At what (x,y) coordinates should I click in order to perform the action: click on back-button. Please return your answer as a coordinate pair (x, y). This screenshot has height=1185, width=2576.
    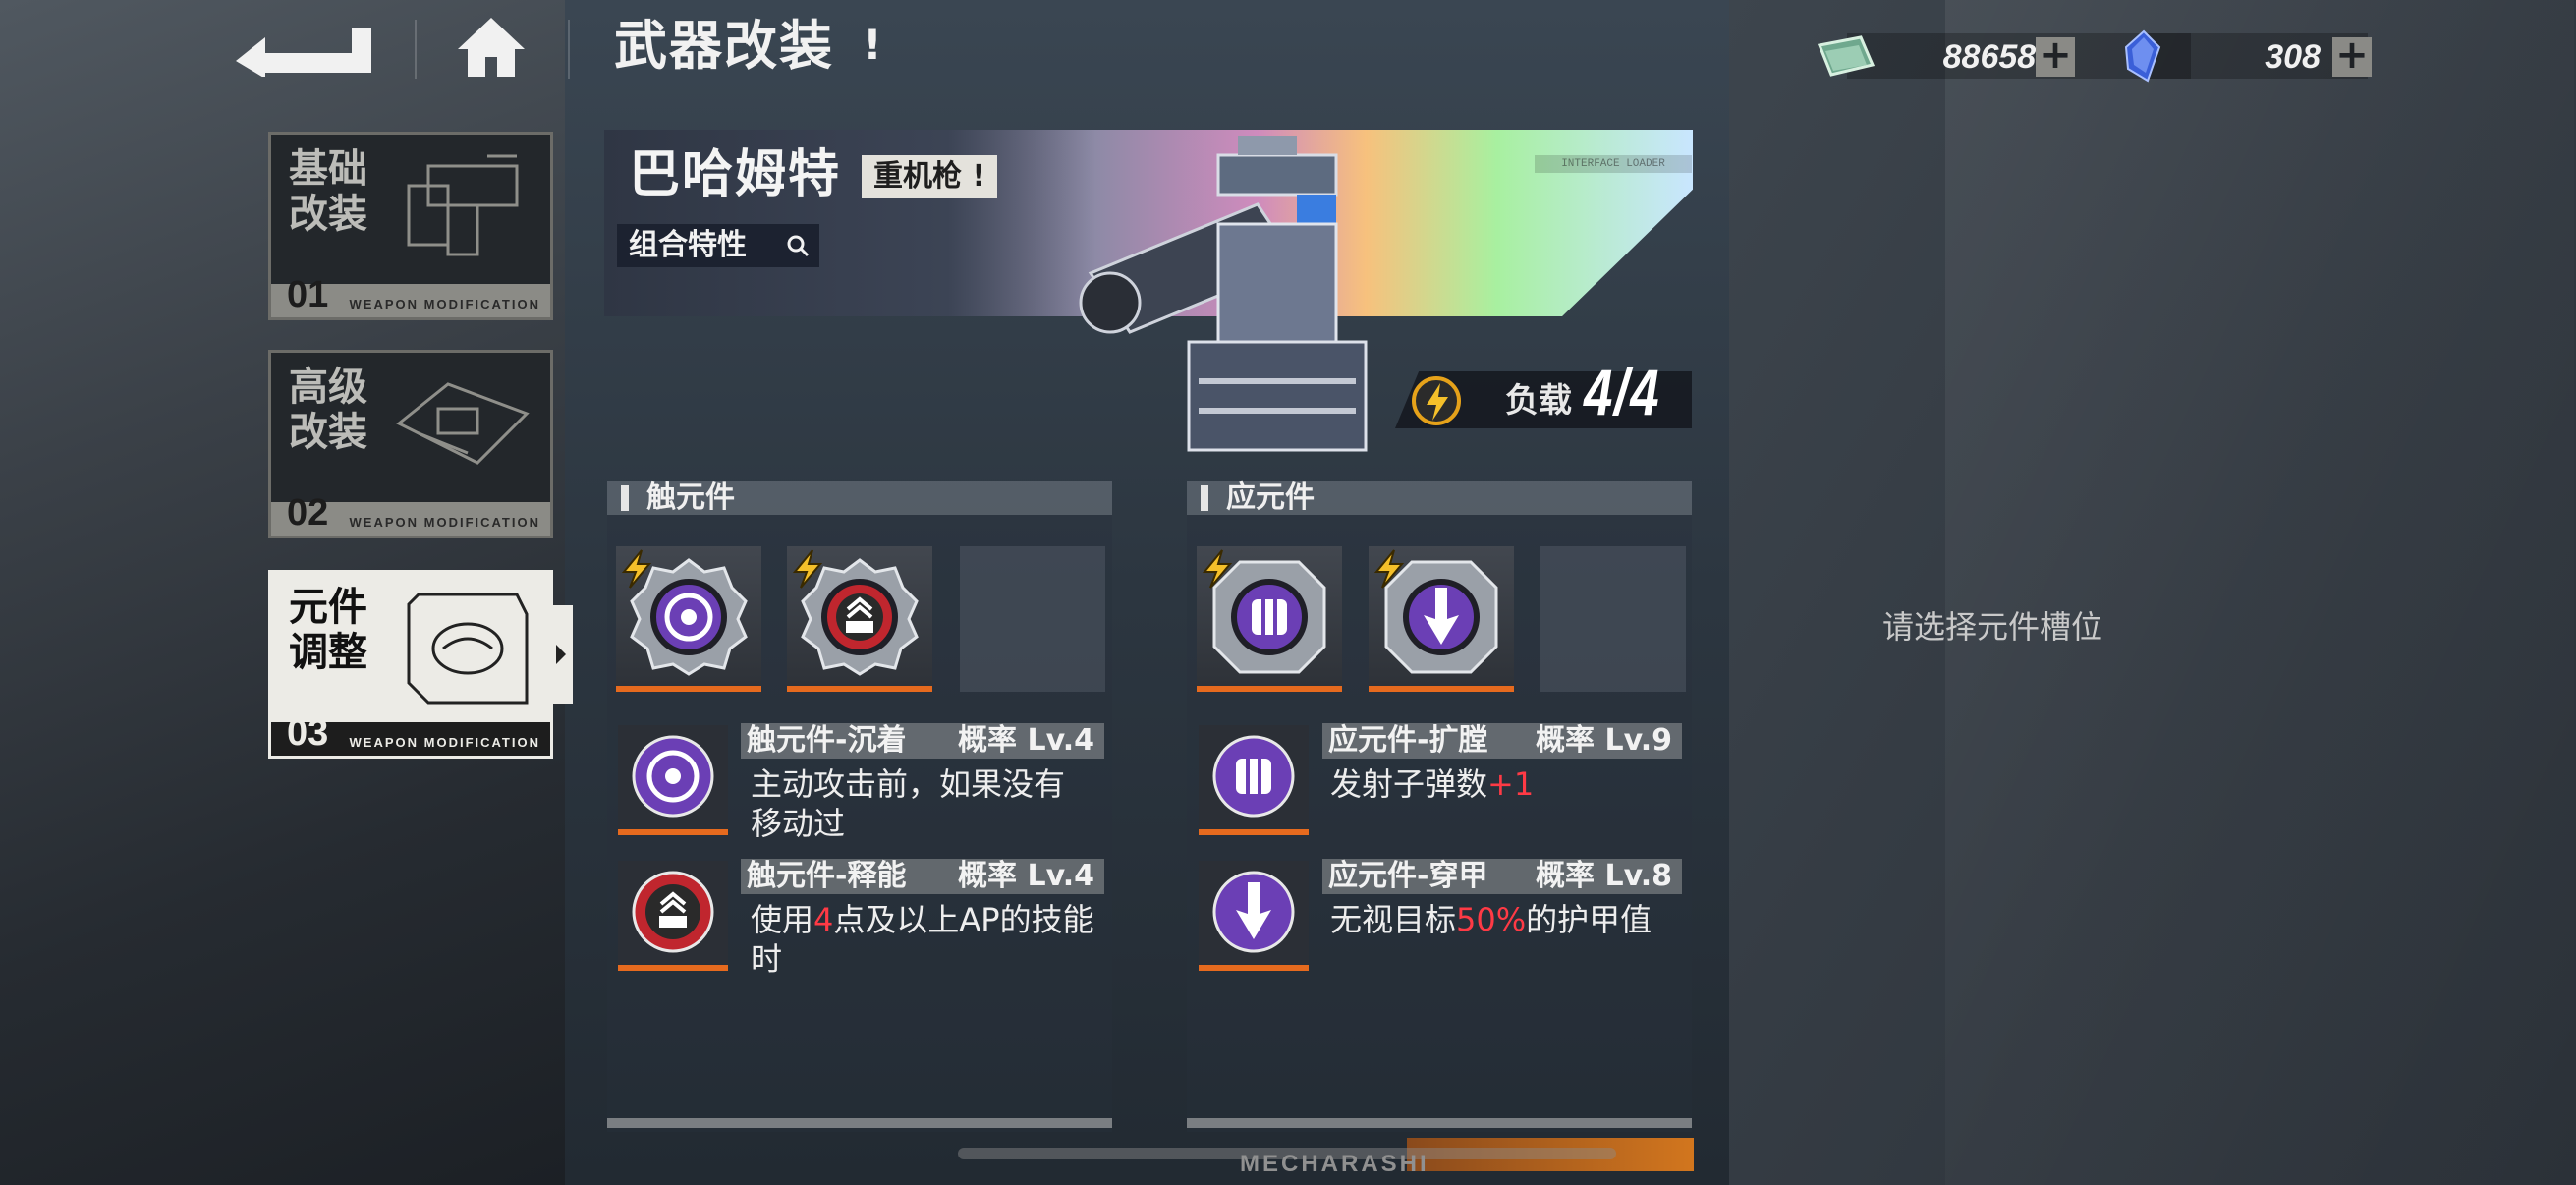
    Looking at the image, I should click on (304, 49).